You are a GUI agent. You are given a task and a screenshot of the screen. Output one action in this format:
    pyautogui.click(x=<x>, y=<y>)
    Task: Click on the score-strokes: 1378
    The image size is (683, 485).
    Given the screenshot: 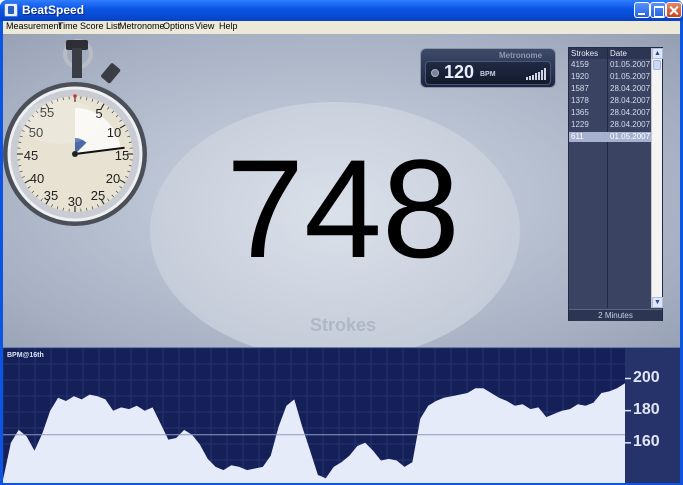 What is the action you would take?
    pyautogui.click(x=580, y=100)
    